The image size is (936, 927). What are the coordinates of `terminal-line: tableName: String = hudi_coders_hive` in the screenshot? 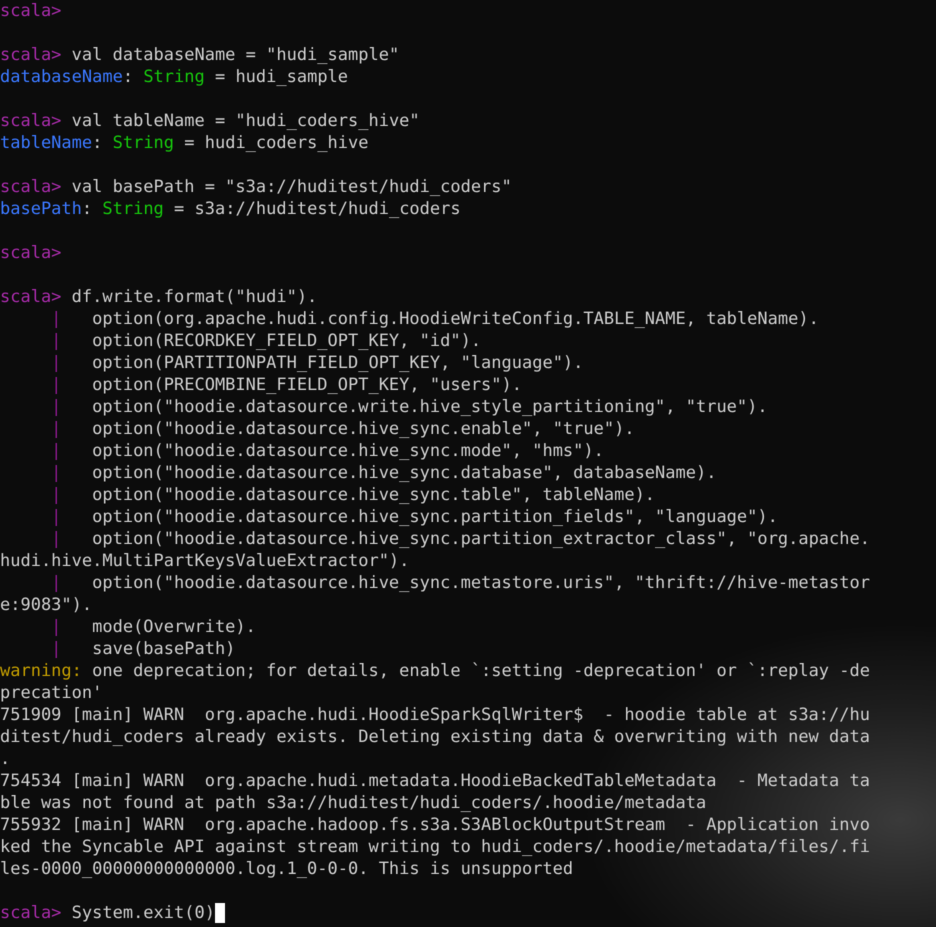 It's located at (184, 143).